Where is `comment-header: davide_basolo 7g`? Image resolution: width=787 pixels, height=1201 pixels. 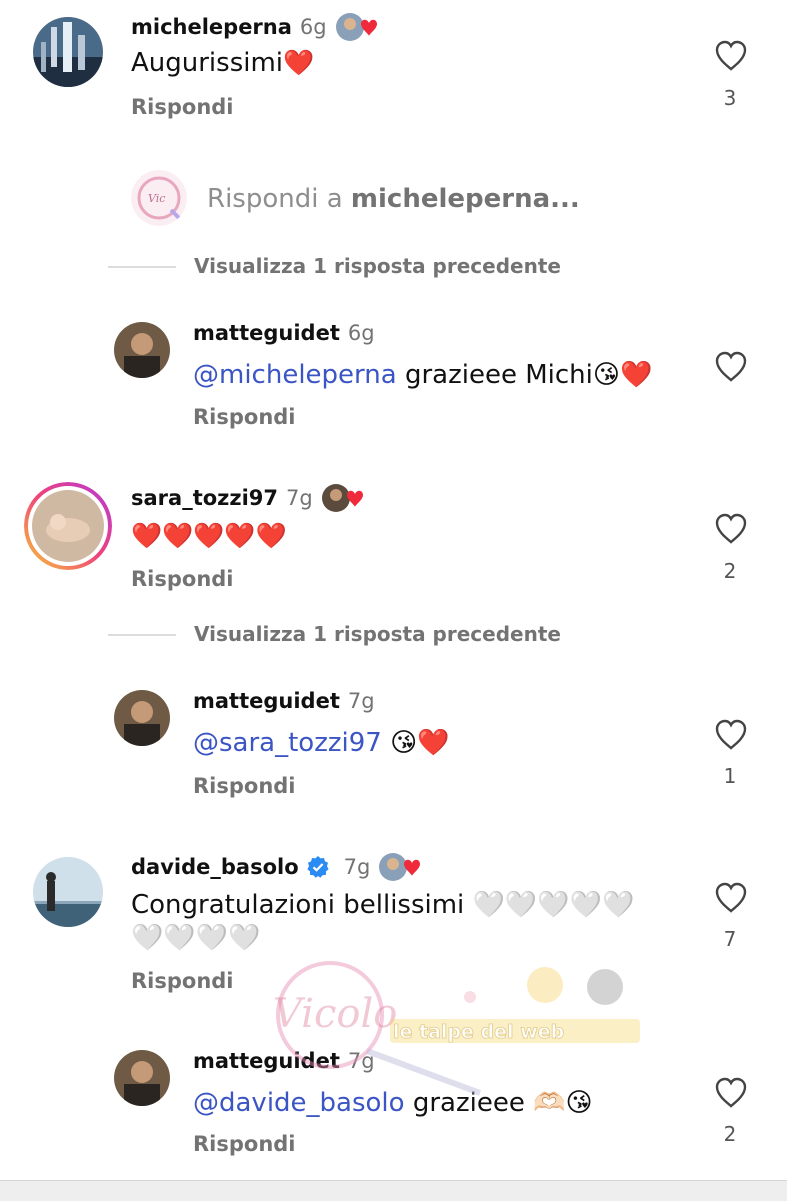 comment-header: davide_basolo 7g is located at coordinates (277, 867).